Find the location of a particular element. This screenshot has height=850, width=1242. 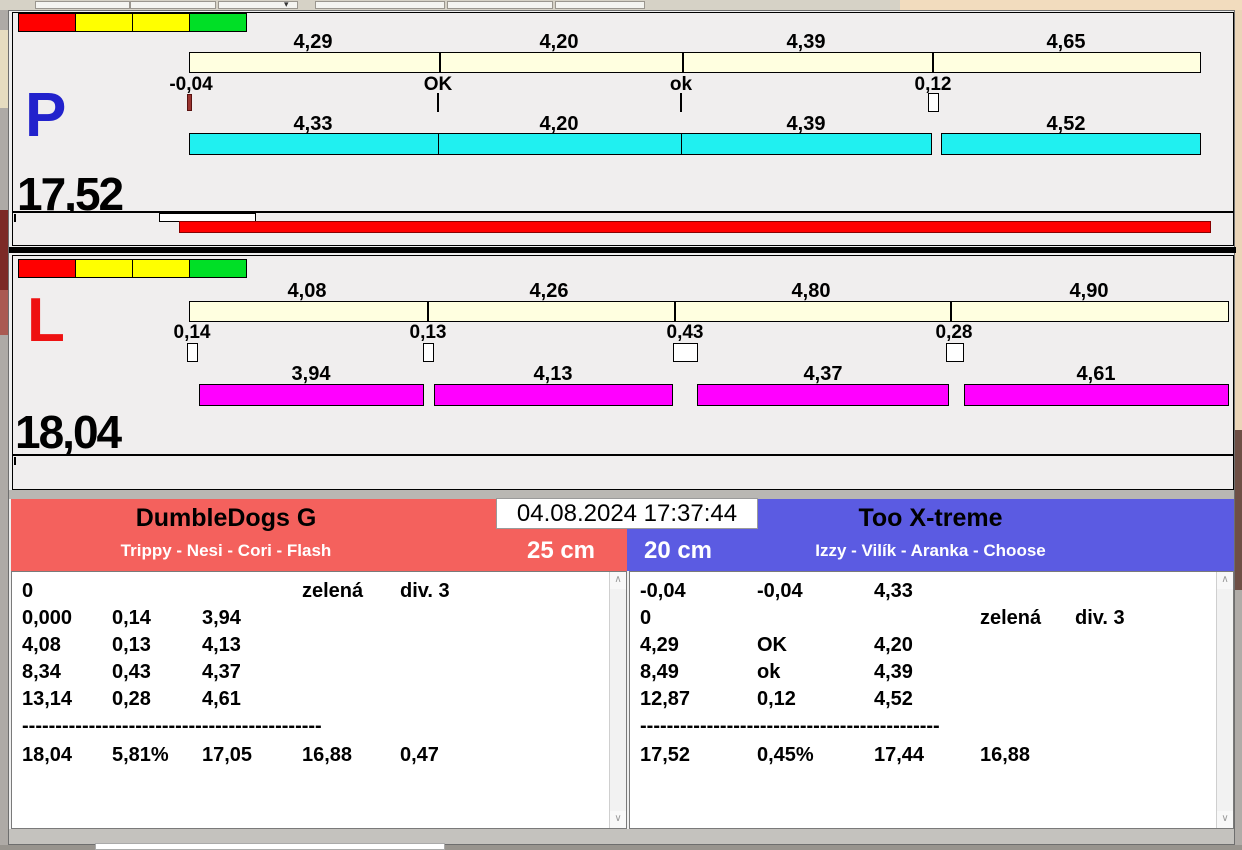

cell: 8,34 is located at coordinates (41, 672).